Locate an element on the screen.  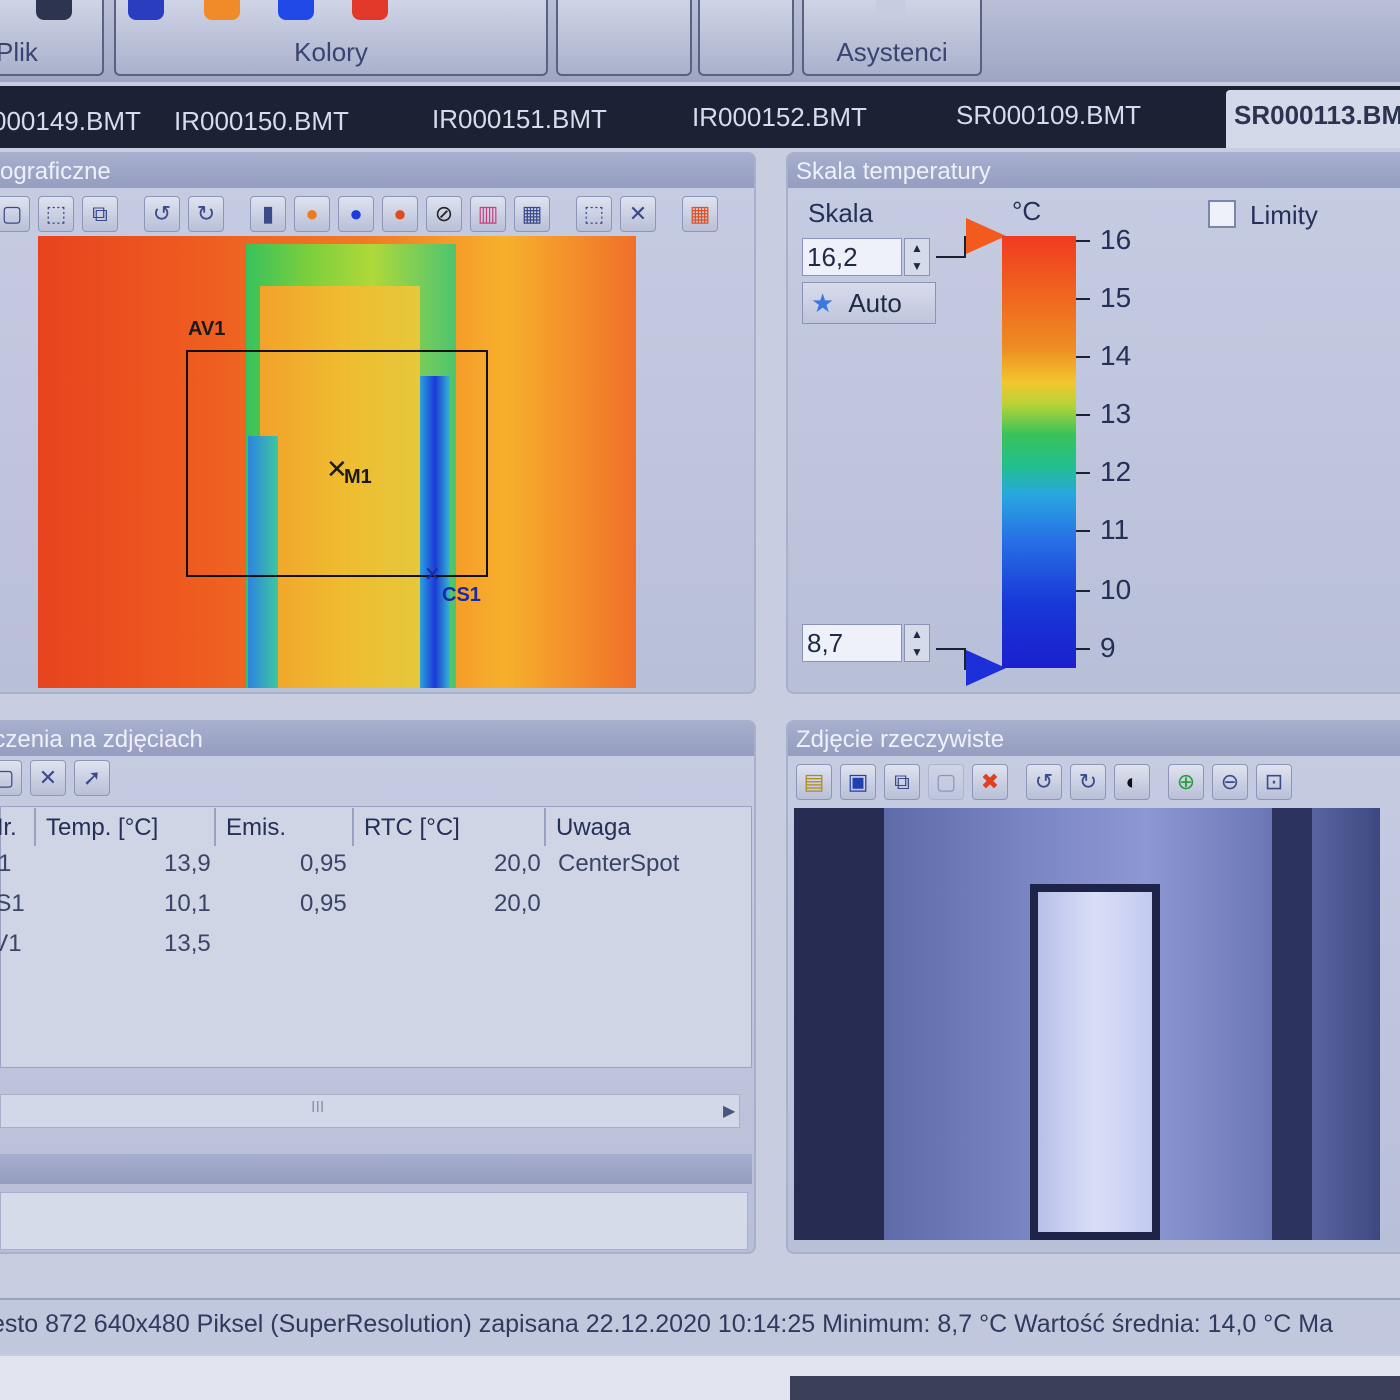
add-icon: ▢ is located at coordinates (11, 778).